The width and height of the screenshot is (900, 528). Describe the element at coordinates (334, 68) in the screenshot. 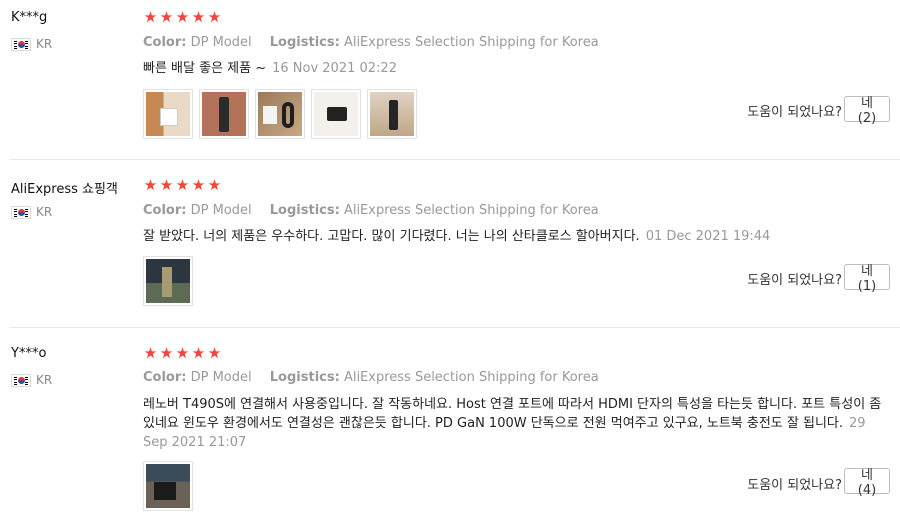

I see `review-date: 16 Nov 2021 02:22` at that location.